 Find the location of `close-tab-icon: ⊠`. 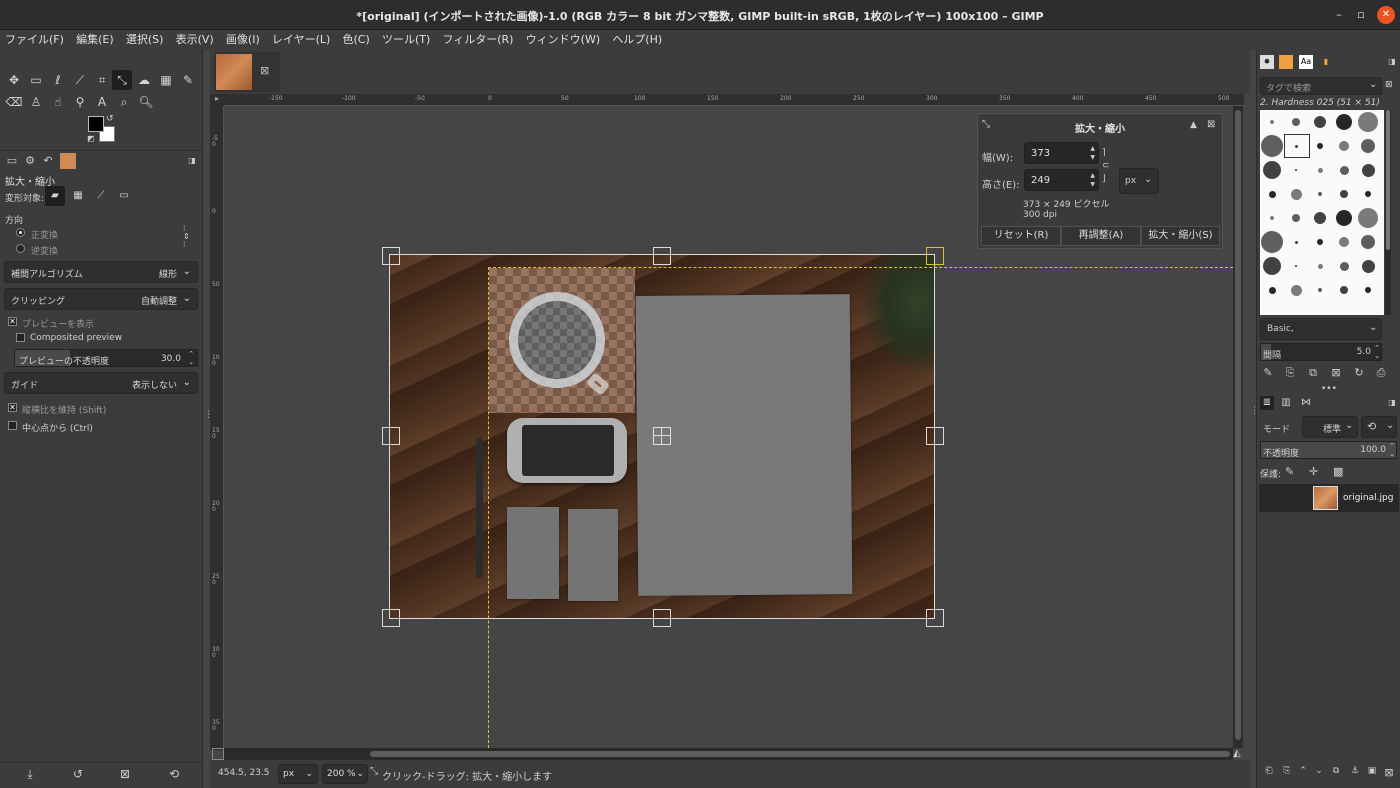

close-tab-icon: ⊠ is located at coordinates (264, 70).